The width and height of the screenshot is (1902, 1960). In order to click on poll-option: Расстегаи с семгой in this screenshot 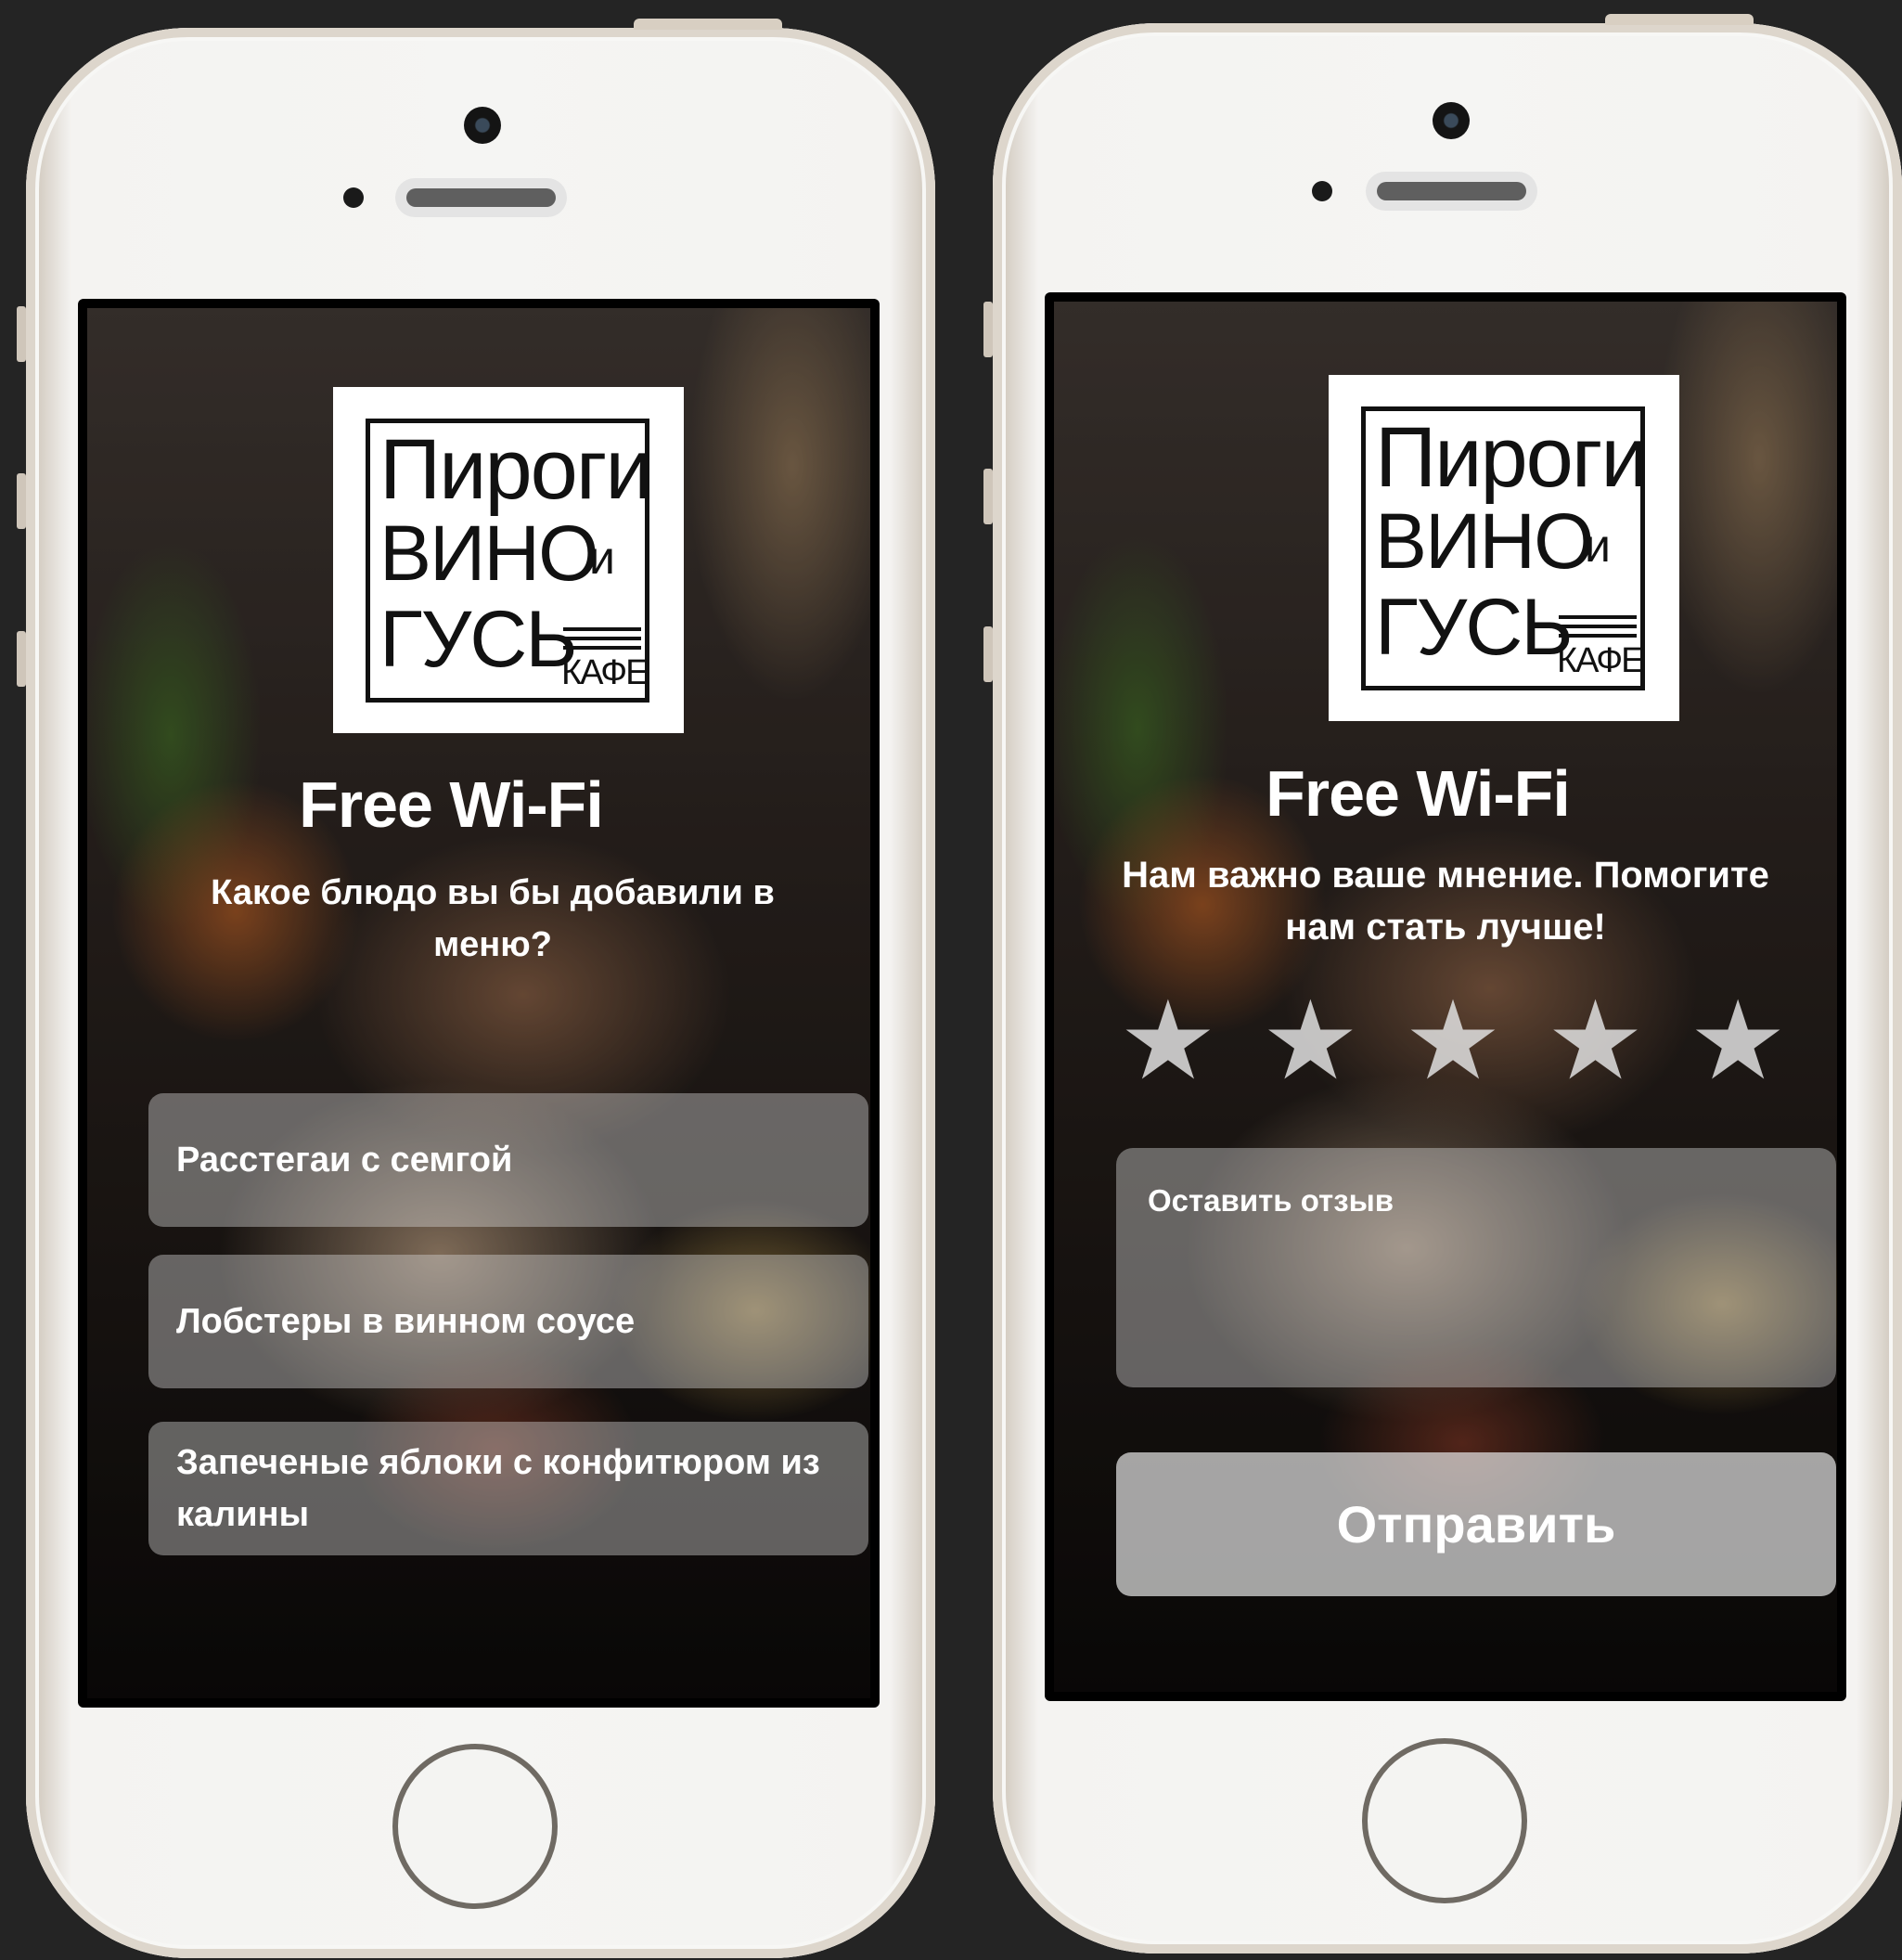, I will do `click(508, 1160)`.